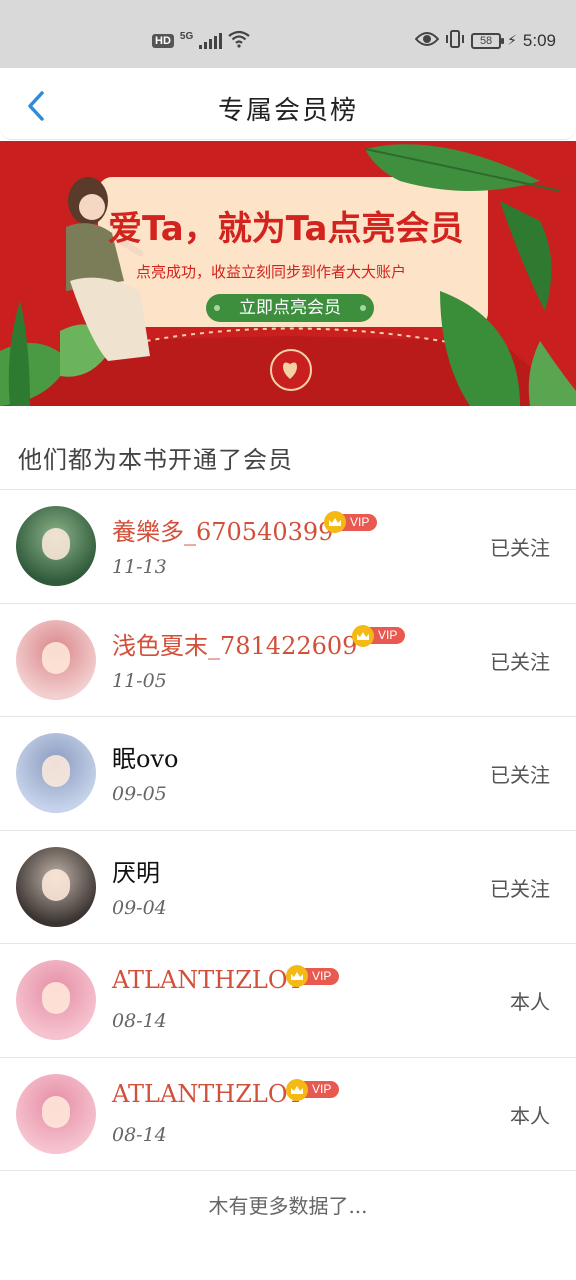 Image resolution: width=576 pixels, height=1280 pixels. Describe the element at coordinates (139, 794) in the screenshot. I see `member-date: 09-05` at that location.